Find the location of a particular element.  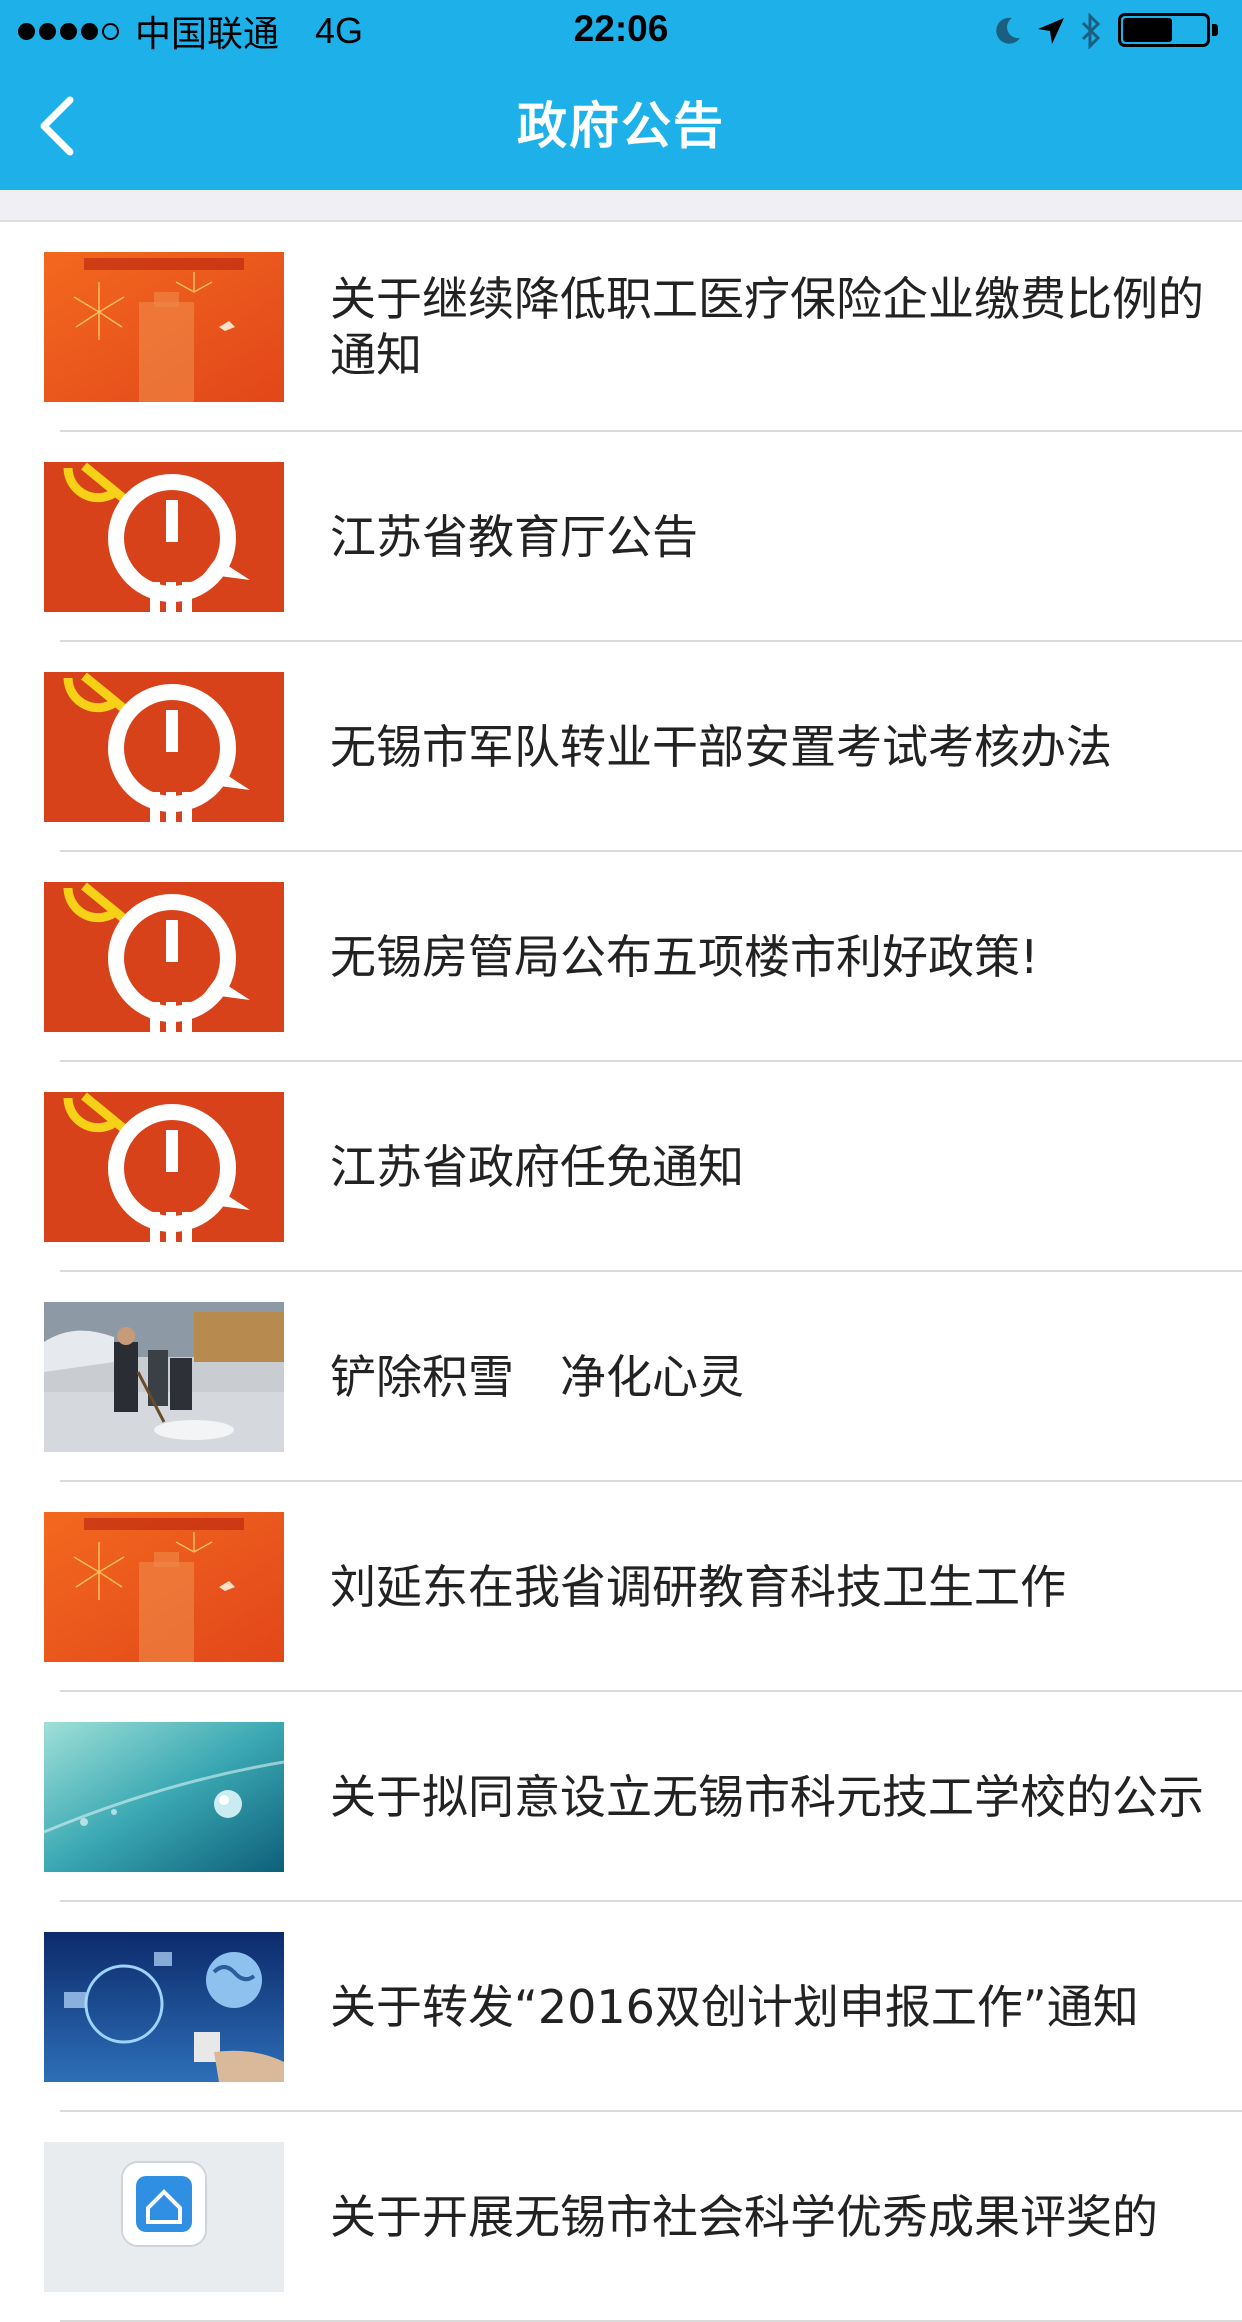

list-item: 无锡房管局公布五项楼市利好政策! is located at coordinates (621, 957).